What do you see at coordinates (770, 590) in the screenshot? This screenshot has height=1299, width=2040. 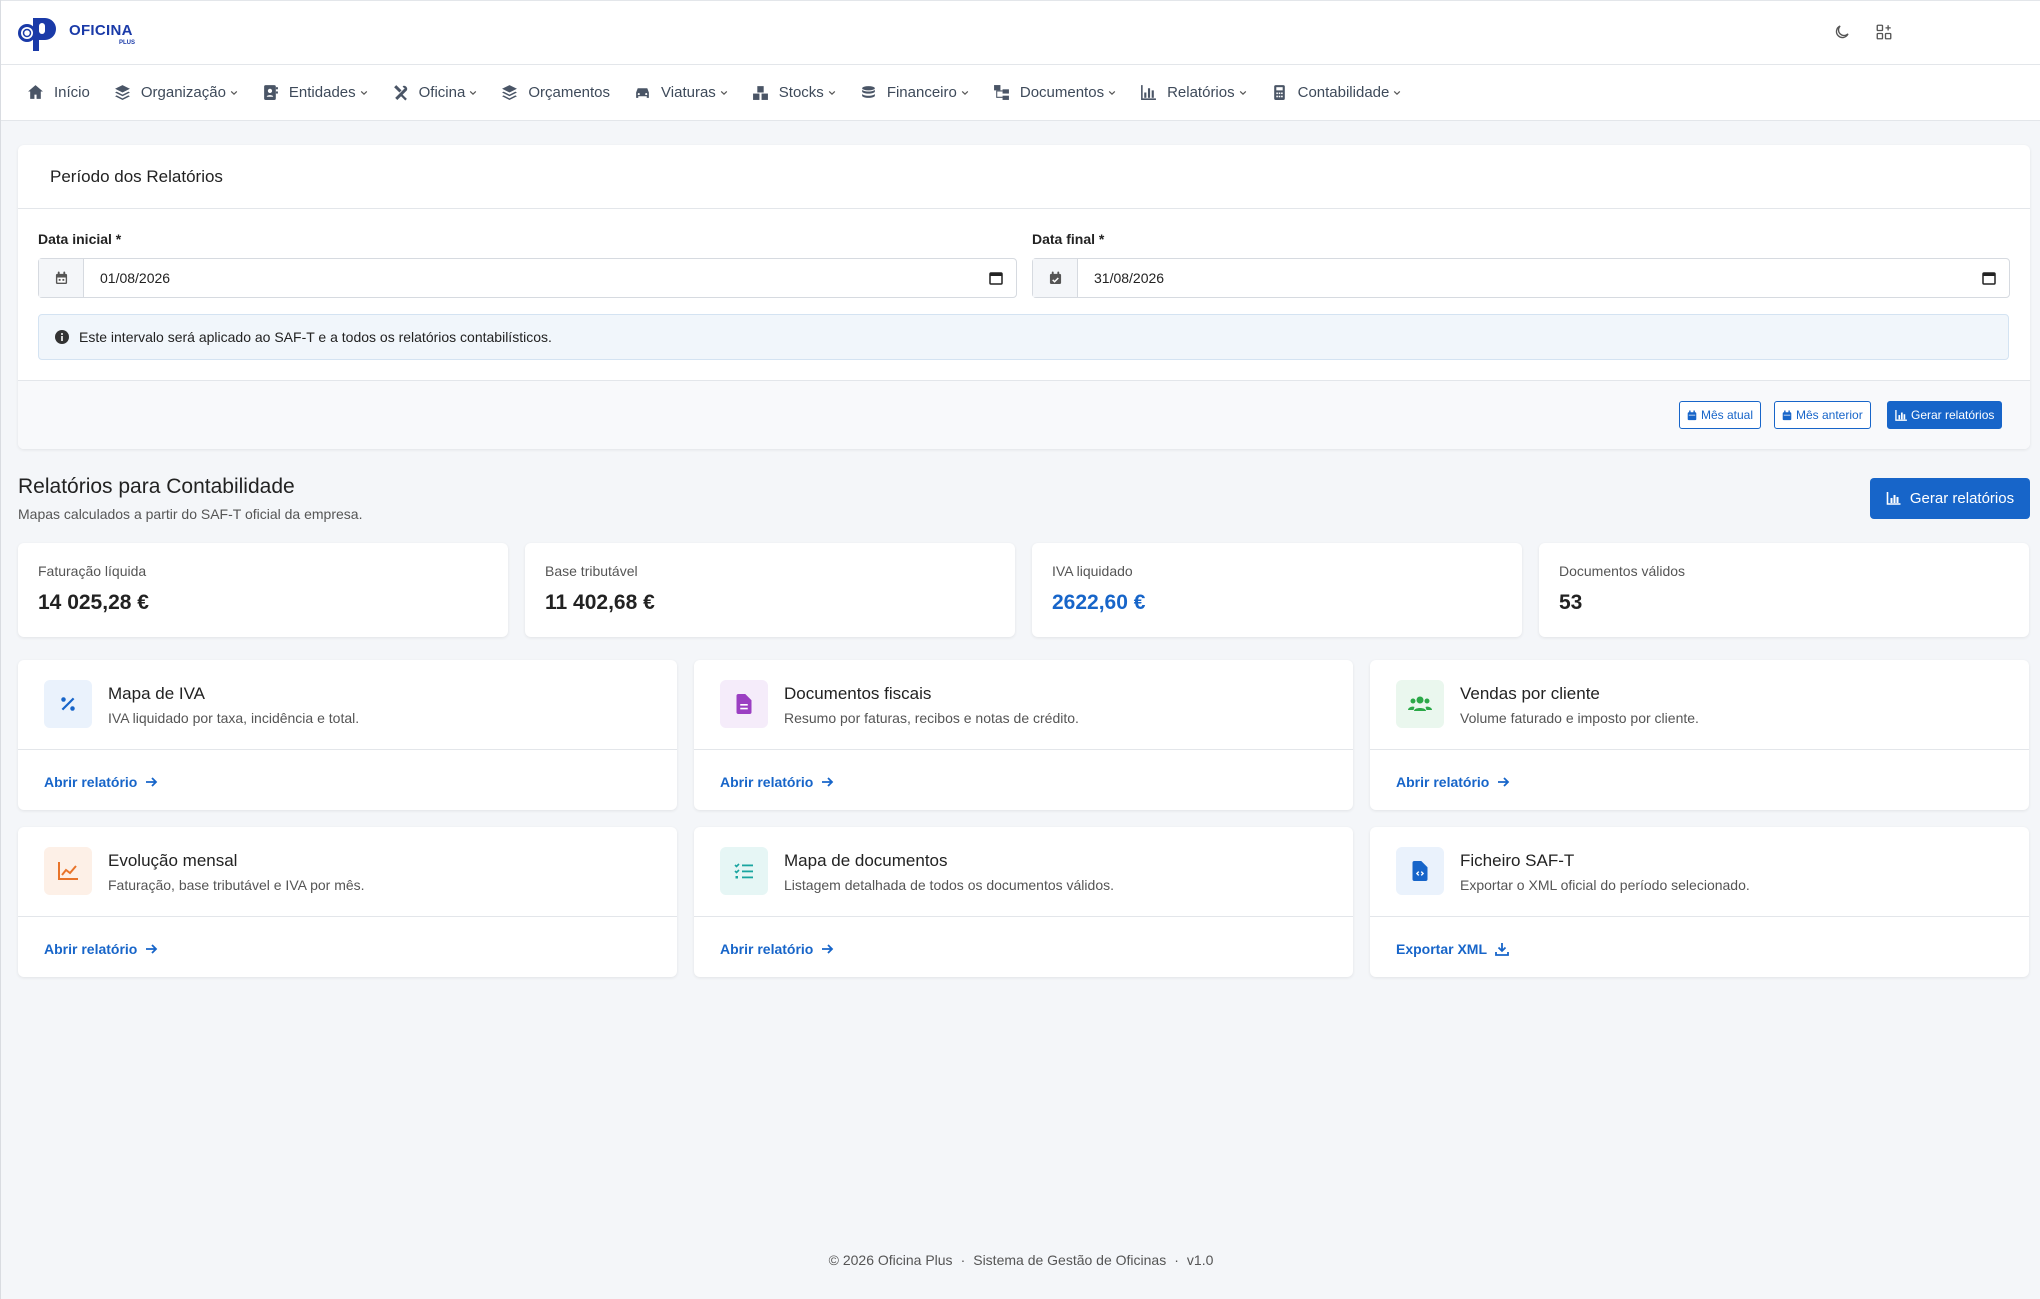 I see `stat-card-tax-base: Base tributável 11 402,68 €` at bounding box center [770, 590].